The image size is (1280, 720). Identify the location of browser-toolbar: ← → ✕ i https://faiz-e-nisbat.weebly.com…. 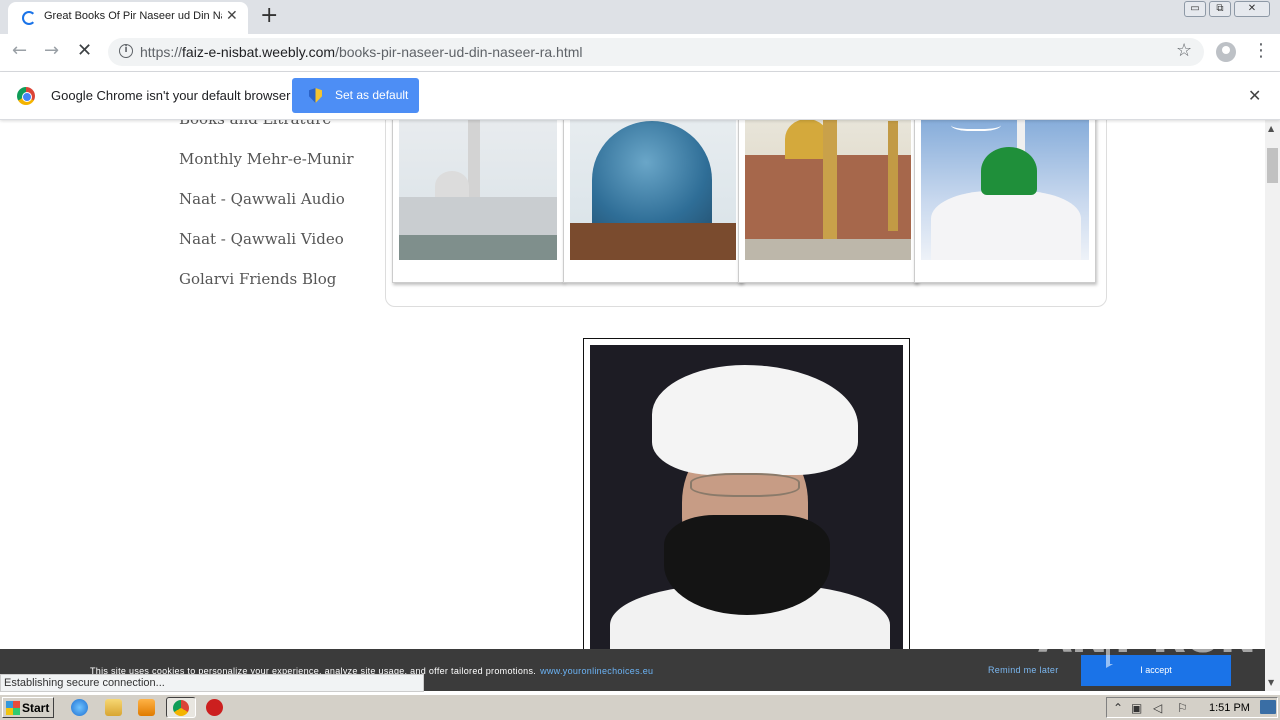
(640, 53).